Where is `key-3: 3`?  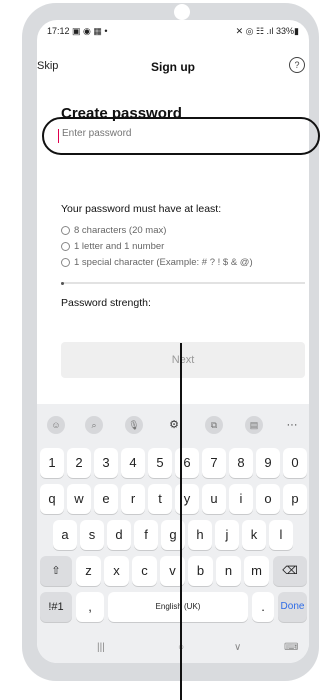 key-3: 3 is located at coordinates (106, 463).